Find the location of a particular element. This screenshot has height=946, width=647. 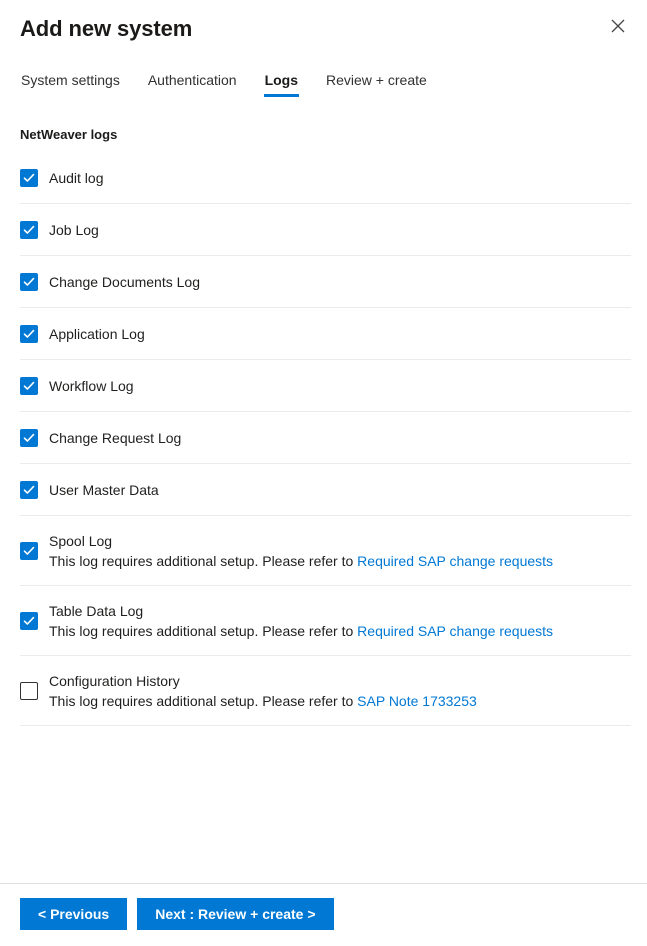

log-label: Change Request Log is located at coordinates (115, 437).